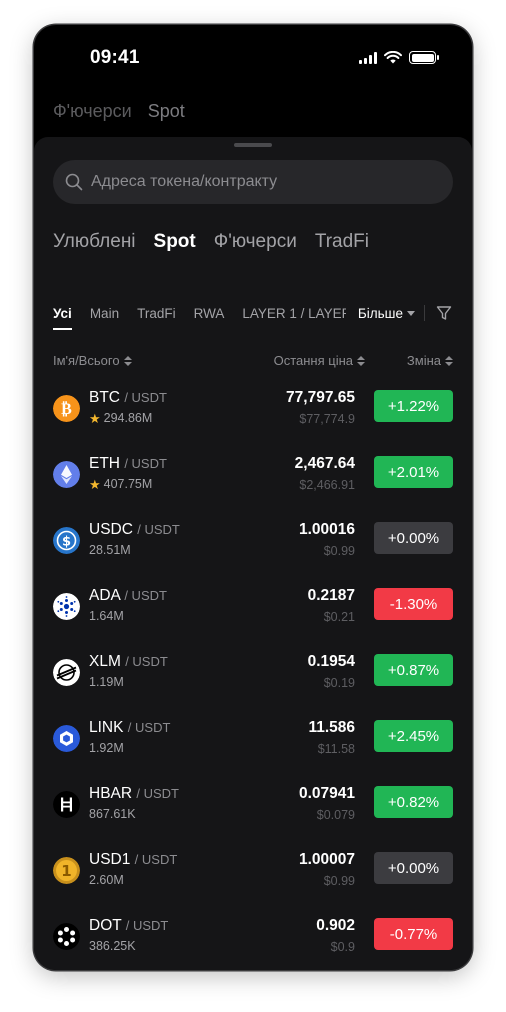 The height and width of the screenshot is (1012, 506). Describe the element at coordinates (413, 406) in the screenshot. I see `change-badge: +1.22%` at that location.